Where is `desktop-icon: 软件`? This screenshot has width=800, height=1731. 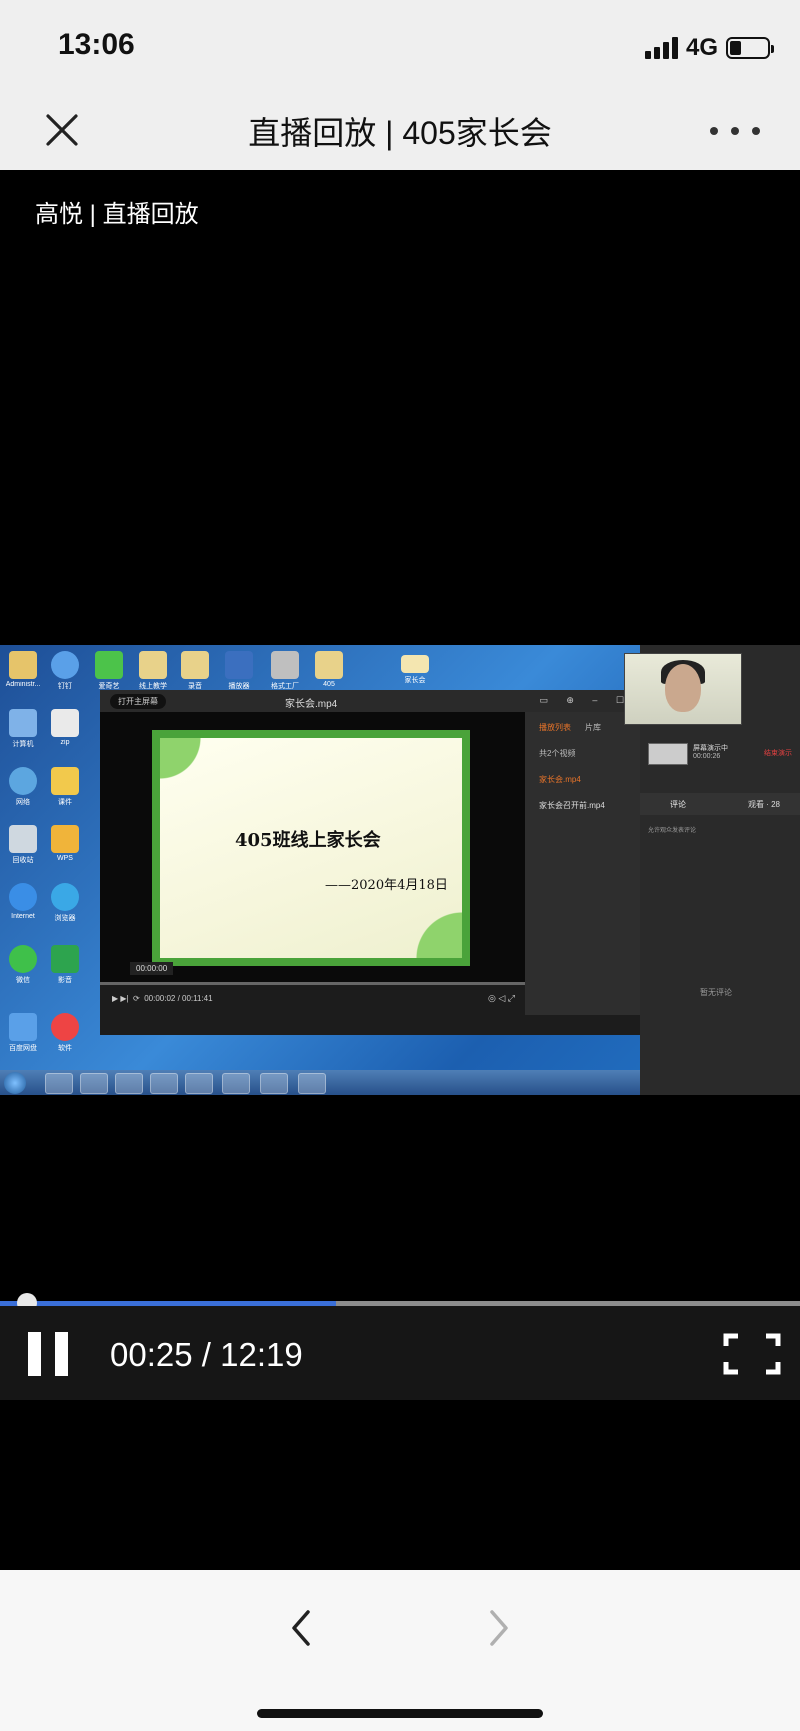 desktop-icon: 软件 is located at coordinates (65, 1033).